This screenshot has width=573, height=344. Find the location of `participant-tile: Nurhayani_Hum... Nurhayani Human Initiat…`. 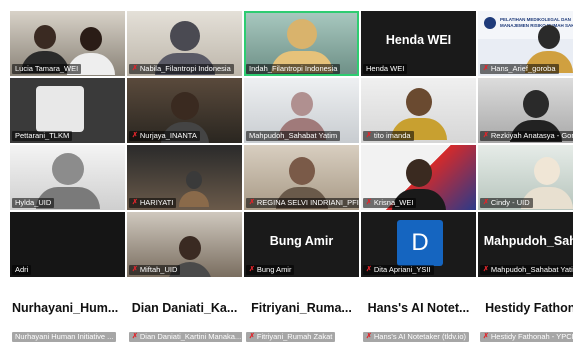

participant-tile: Nurhayani_Hum... Nurhayani Human Initiat… is located at coordinates (67, 311).